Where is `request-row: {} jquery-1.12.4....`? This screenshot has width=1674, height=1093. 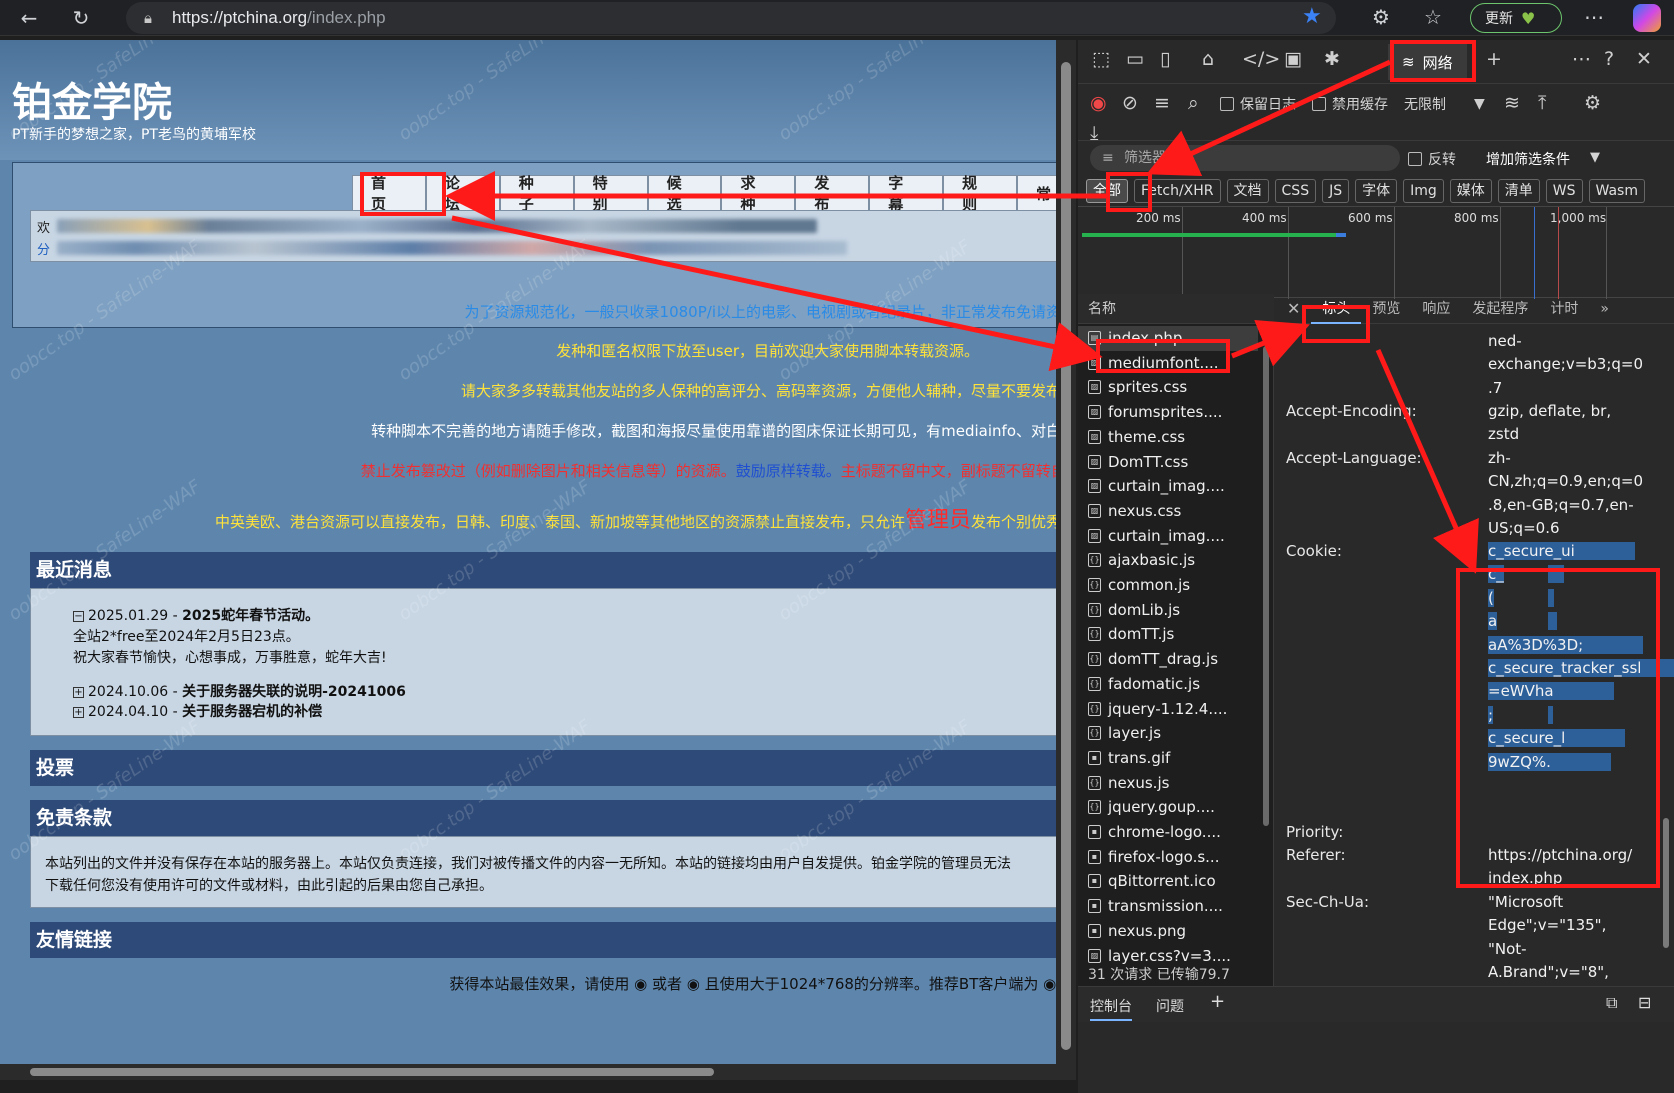 request-row: {} jquery-1.12.4.... is located at coordinates (1168, 709).